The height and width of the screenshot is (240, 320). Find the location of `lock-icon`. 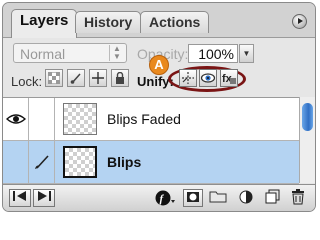

lock-icon is located at coordinates (120, 77).